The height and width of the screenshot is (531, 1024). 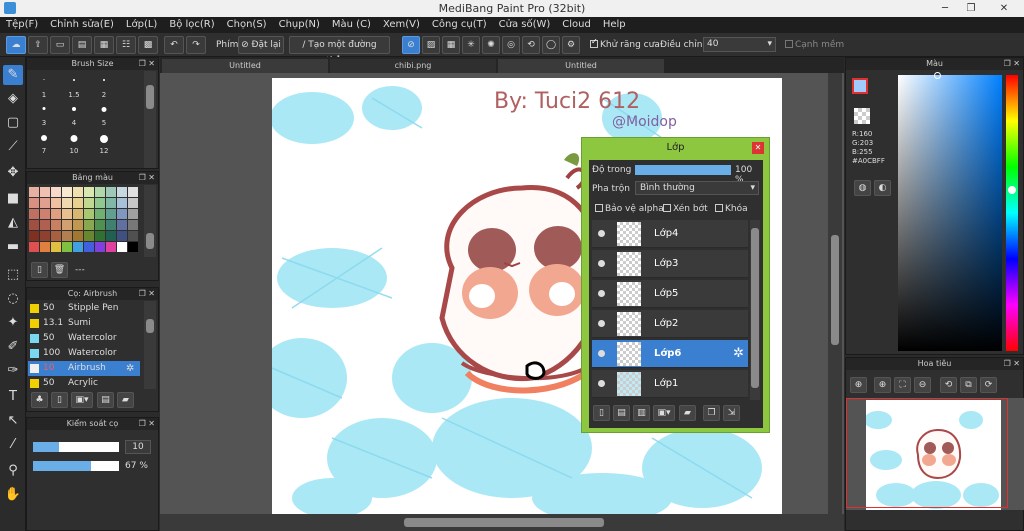 I want to click on menu-cloud: Cloud, so click(x=576, y=25).